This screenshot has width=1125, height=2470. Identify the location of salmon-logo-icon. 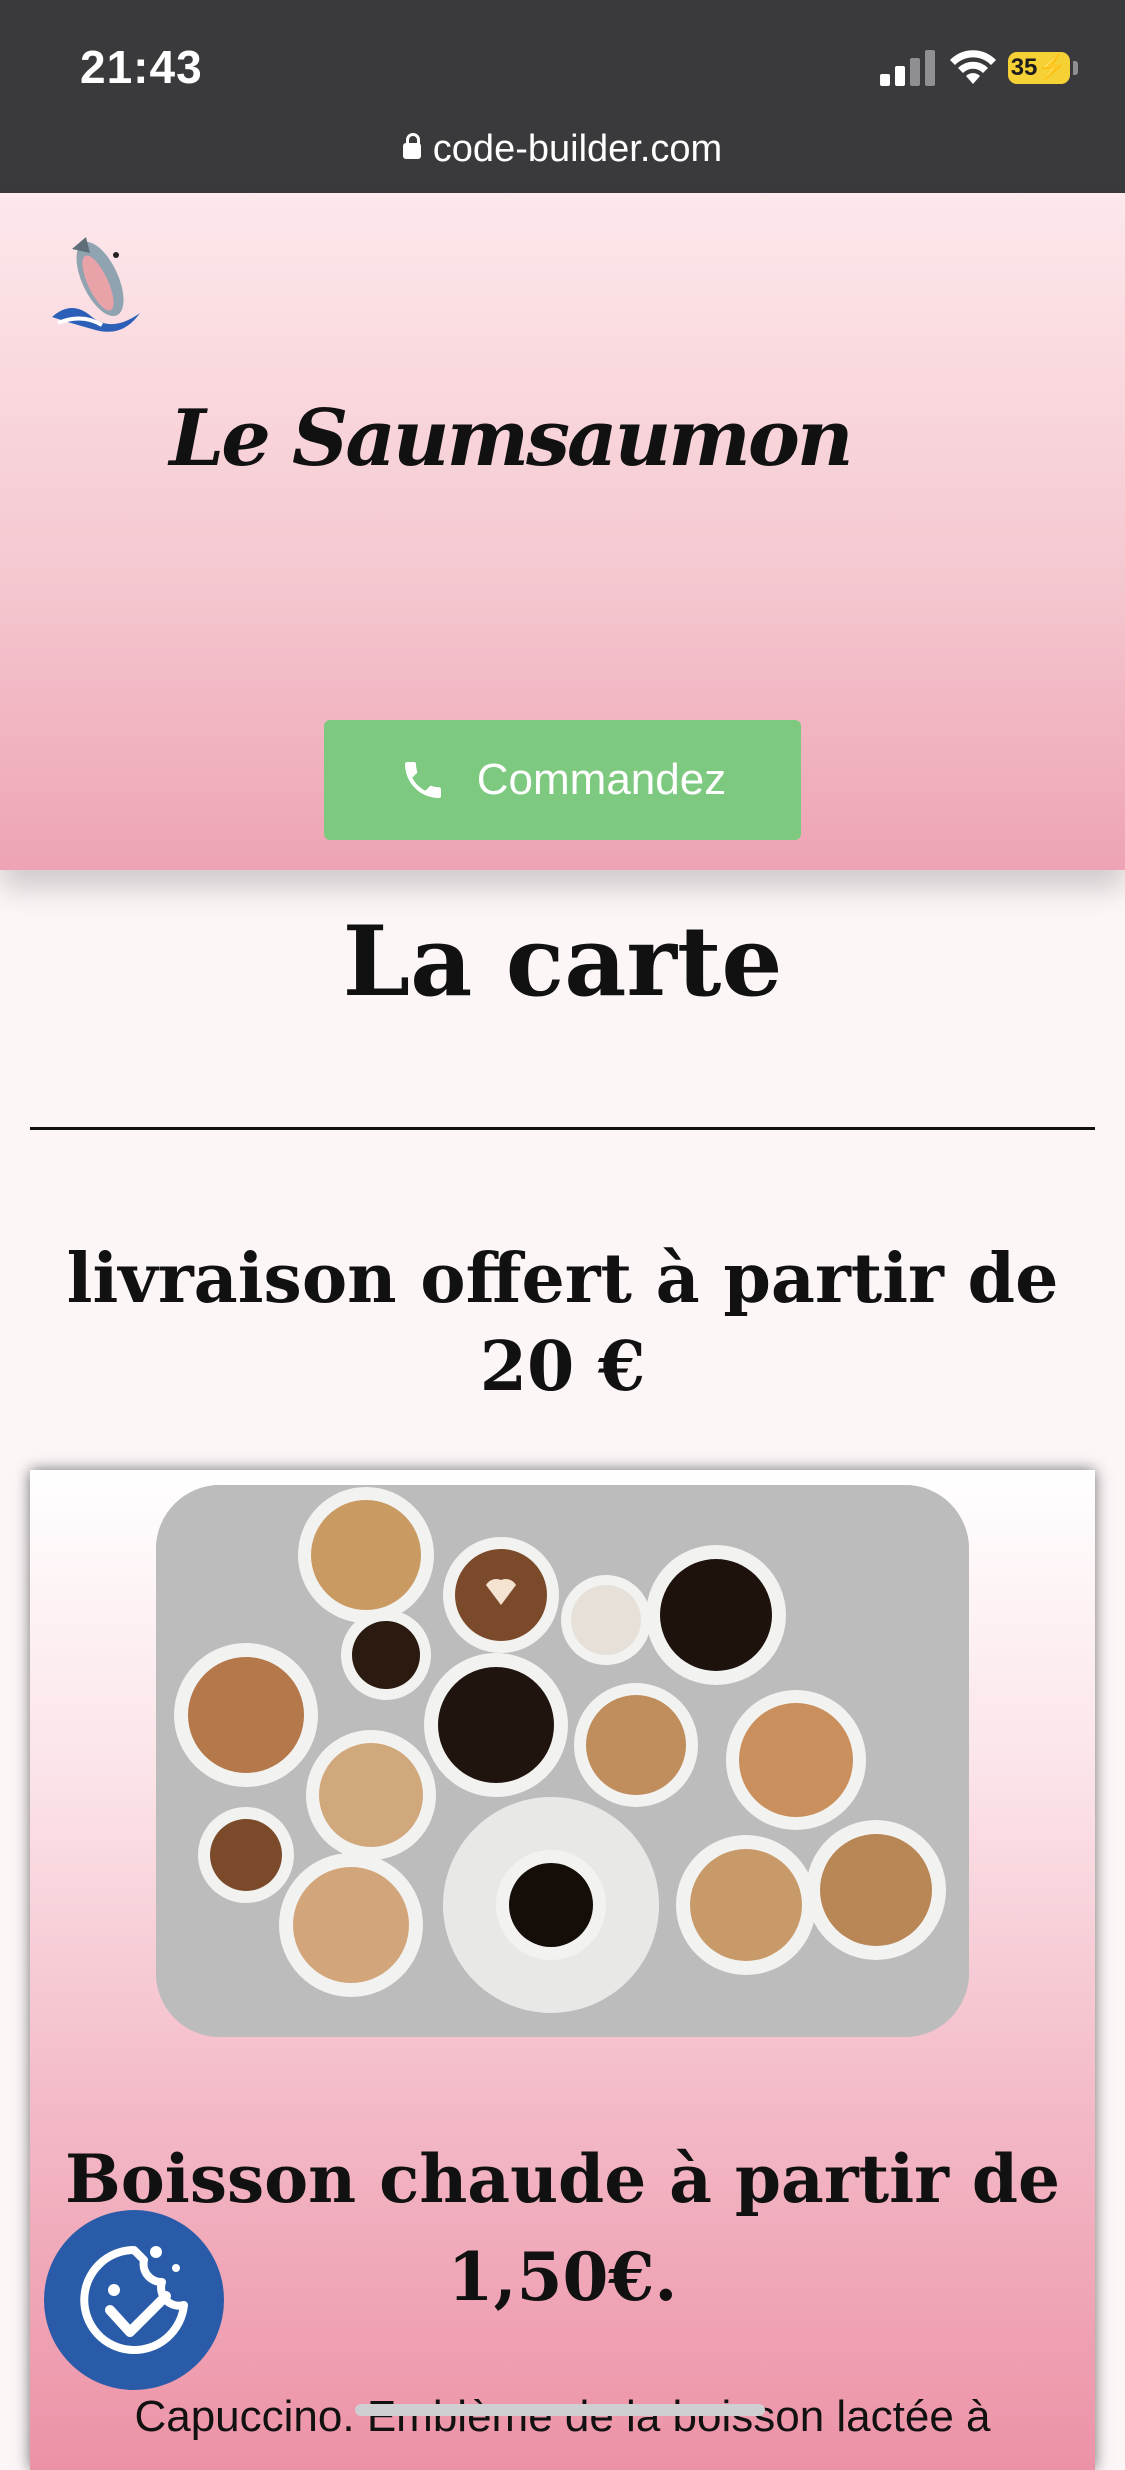
(97, 284).